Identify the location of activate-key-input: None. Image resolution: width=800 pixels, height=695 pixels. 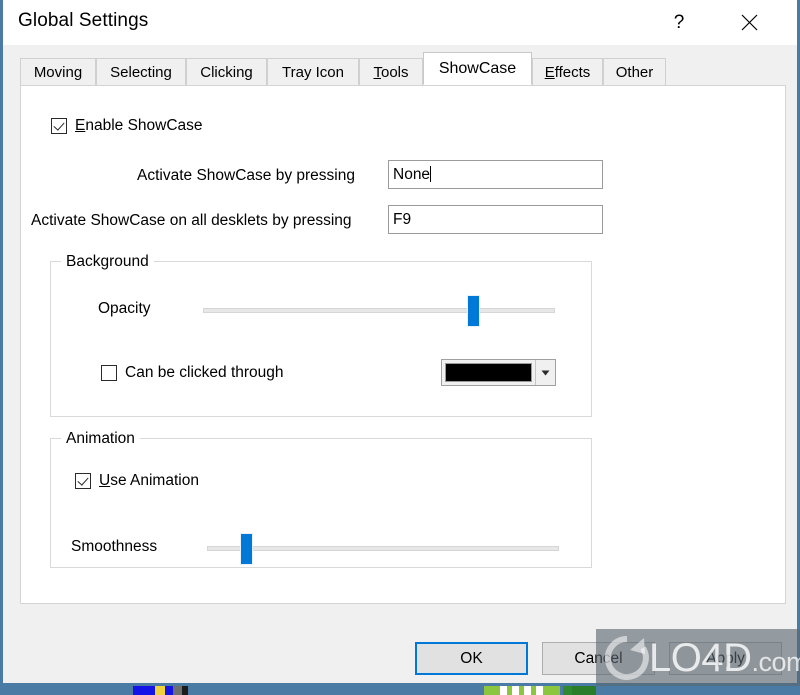
(495, 174).